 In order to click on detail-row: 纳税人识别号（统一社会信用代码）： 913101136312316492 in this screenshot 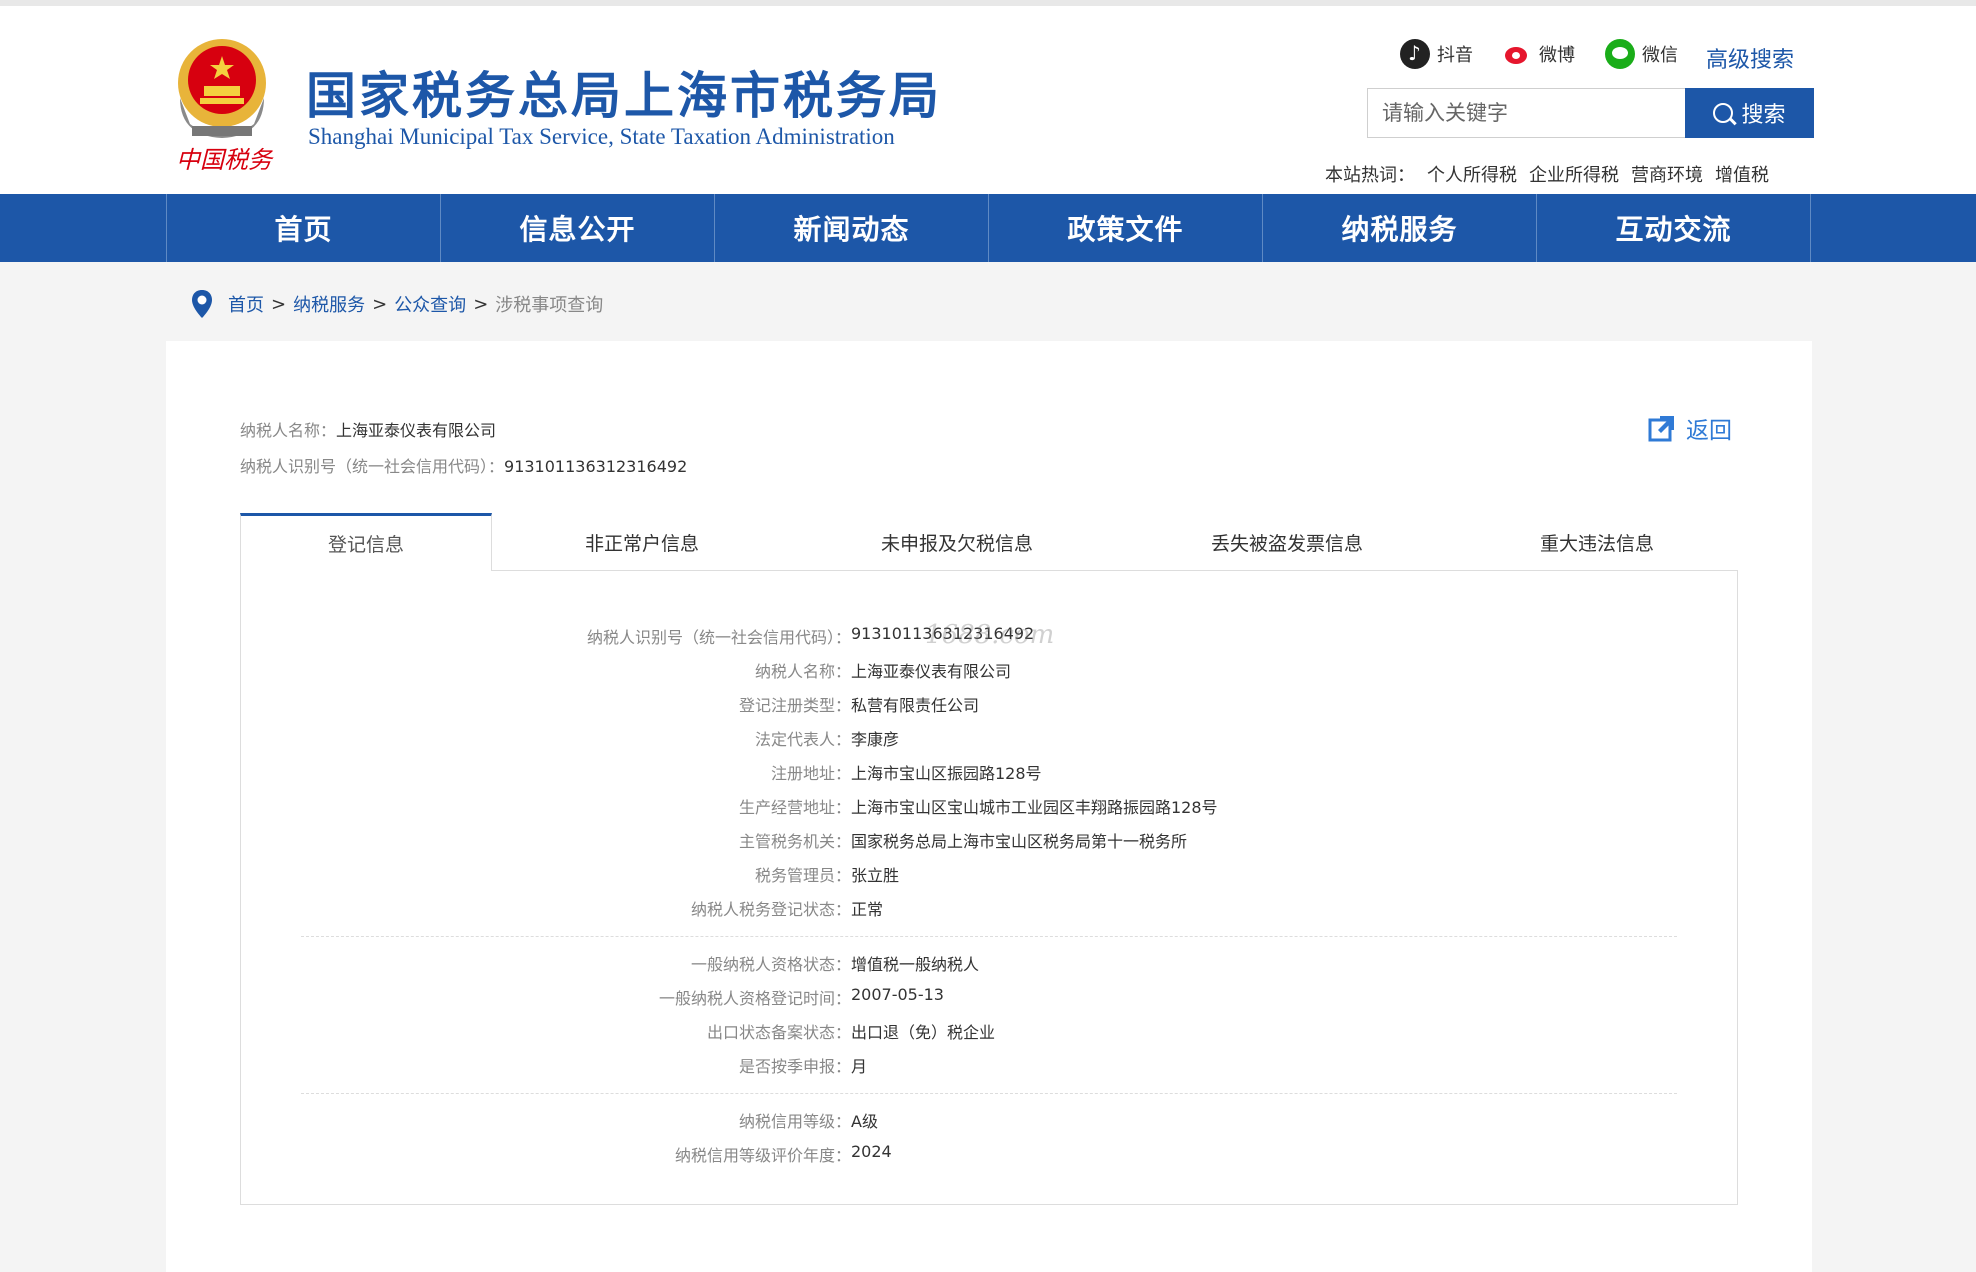, I will do `click(637, 636)`.